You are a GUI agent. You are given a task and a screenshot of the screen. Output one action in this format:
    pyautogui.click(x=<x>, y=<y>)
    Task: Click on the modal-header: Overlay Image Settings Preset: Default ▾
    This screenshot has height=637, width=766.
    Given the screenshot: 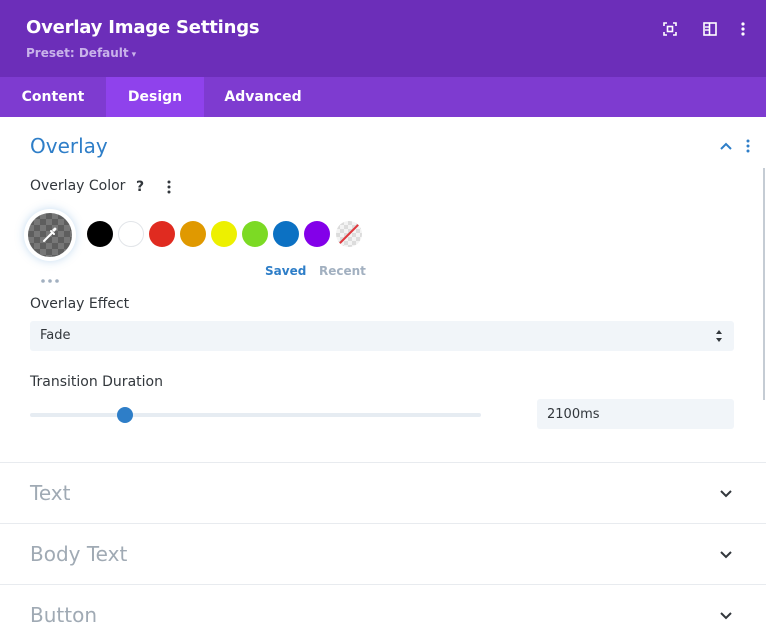 What is the action you would take?
    pyautogui.click(x=383, y=38)
    